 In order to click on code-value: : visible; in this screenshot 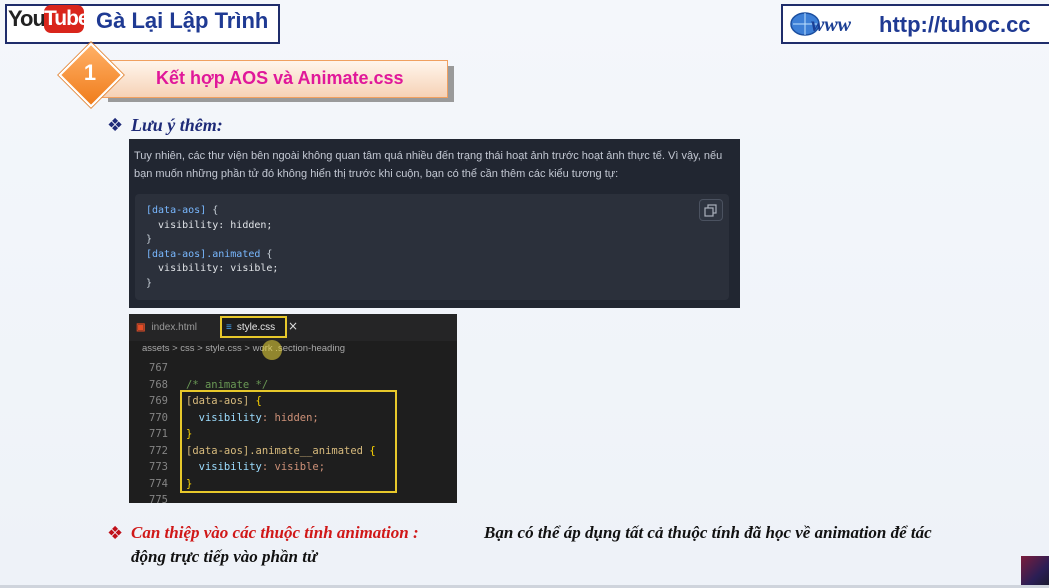, I will do `click(248, 268)`.